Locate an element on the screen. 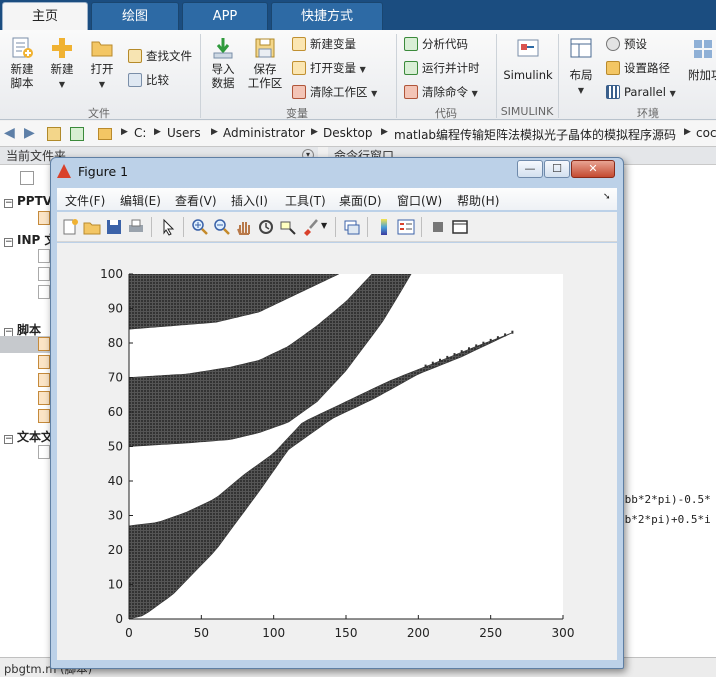 This screenshot has width=716, height=677. pointer-icon is located at coordinates (168, 227).